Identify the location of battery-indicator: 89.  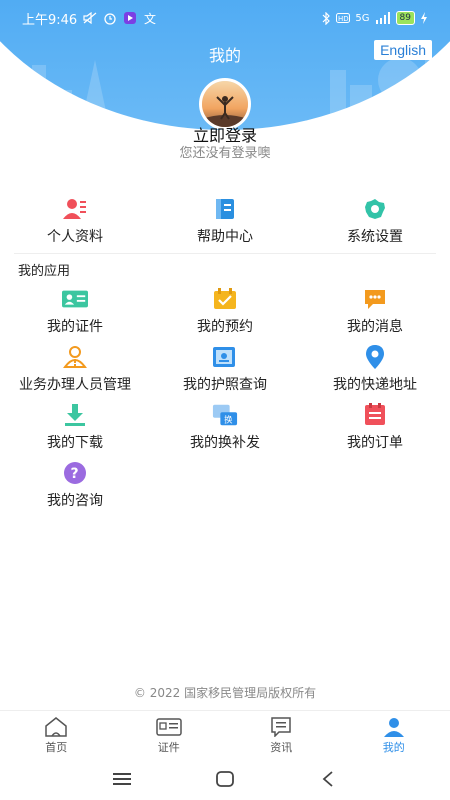
(405, 18).